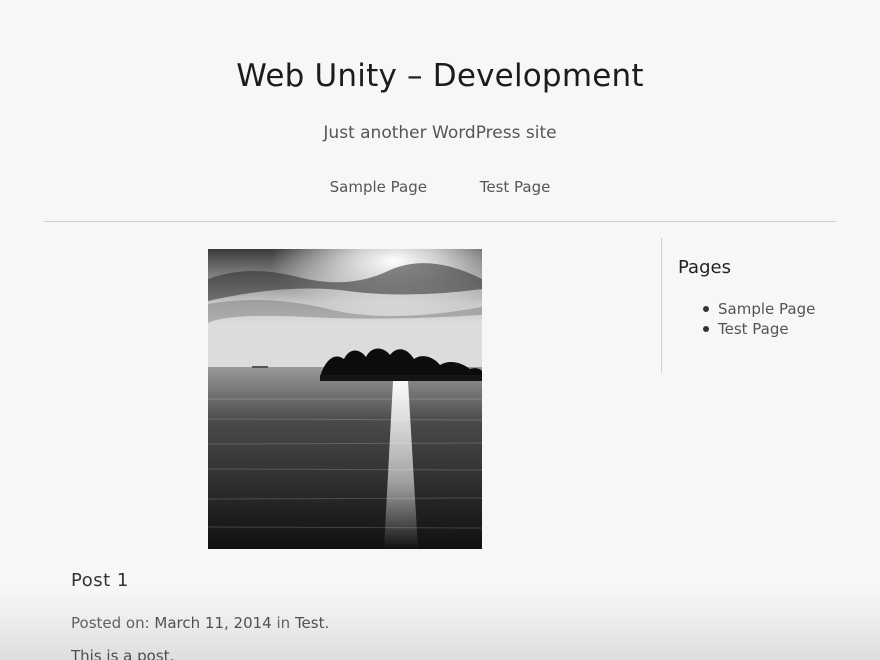 Image resolution: width=880 pixels, height=660 pixels. Describe the element at coordinates (753, 329) in the screenshot. I see `sidebar-link-test-page: Test Page` at that location.